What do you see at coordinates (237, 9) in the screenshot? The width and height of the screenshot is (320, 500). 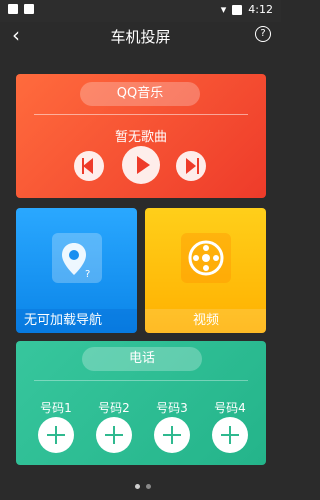 I see `battery-icon` at bounding box center [237, 9].